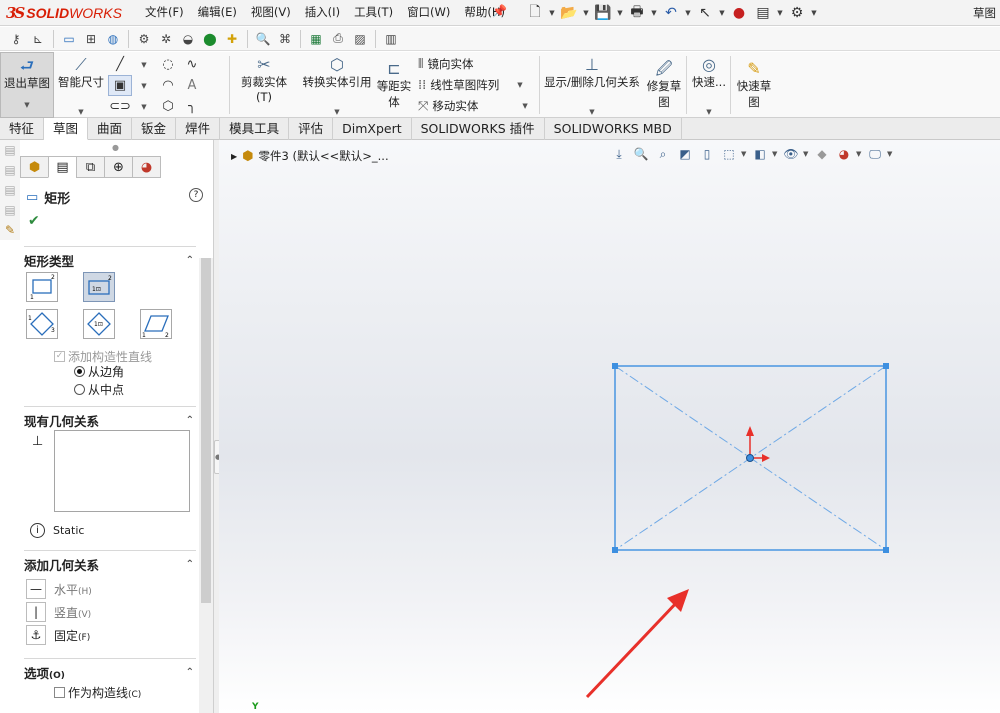 This screenshot has width=1000, height=713. What do you see at coordinates (196, 195) in the screenshot?
I see `help-icon: ?` at bounding box center [196, 195].